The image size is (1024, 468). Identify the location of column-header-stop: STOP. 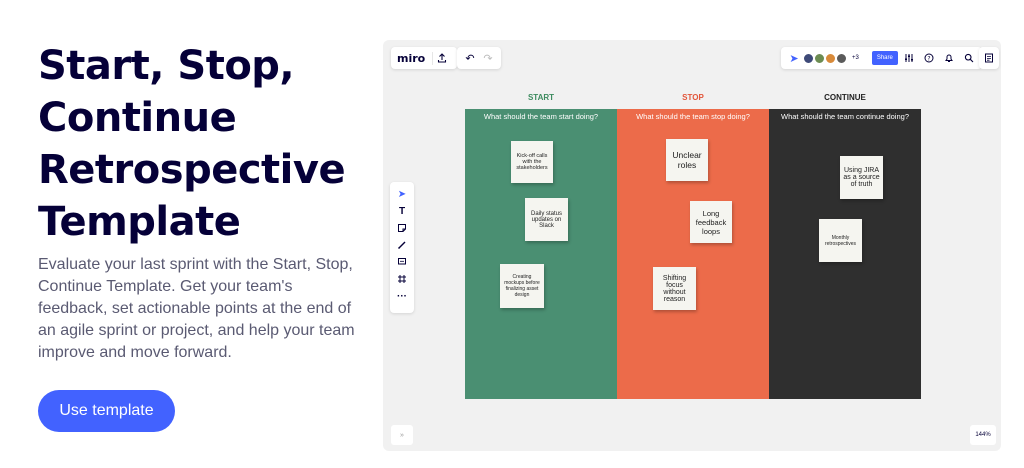
(693, 97).